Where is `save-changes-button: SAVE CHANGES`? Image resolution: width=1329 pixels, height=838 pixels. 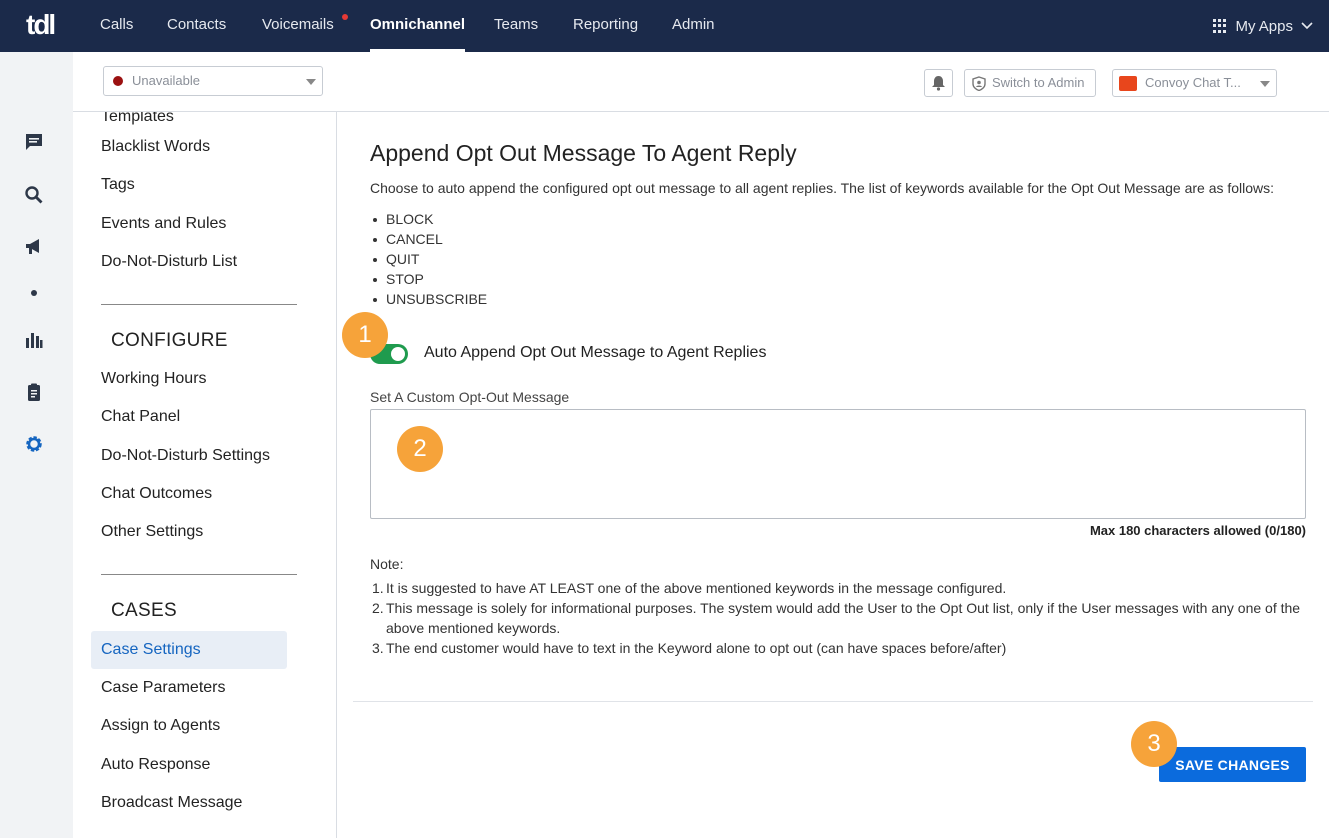 save-changes-button: SAVE CHANGES is located at coordinates (1232, 764).